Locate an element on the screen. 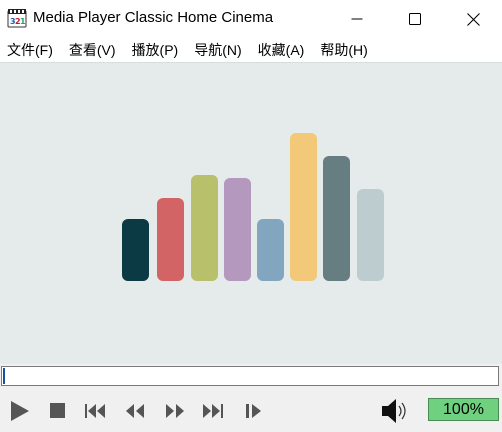 Image resolution: width=502 pixels, height=432 pixels. stop-icon is located at coordinates (57, 410).